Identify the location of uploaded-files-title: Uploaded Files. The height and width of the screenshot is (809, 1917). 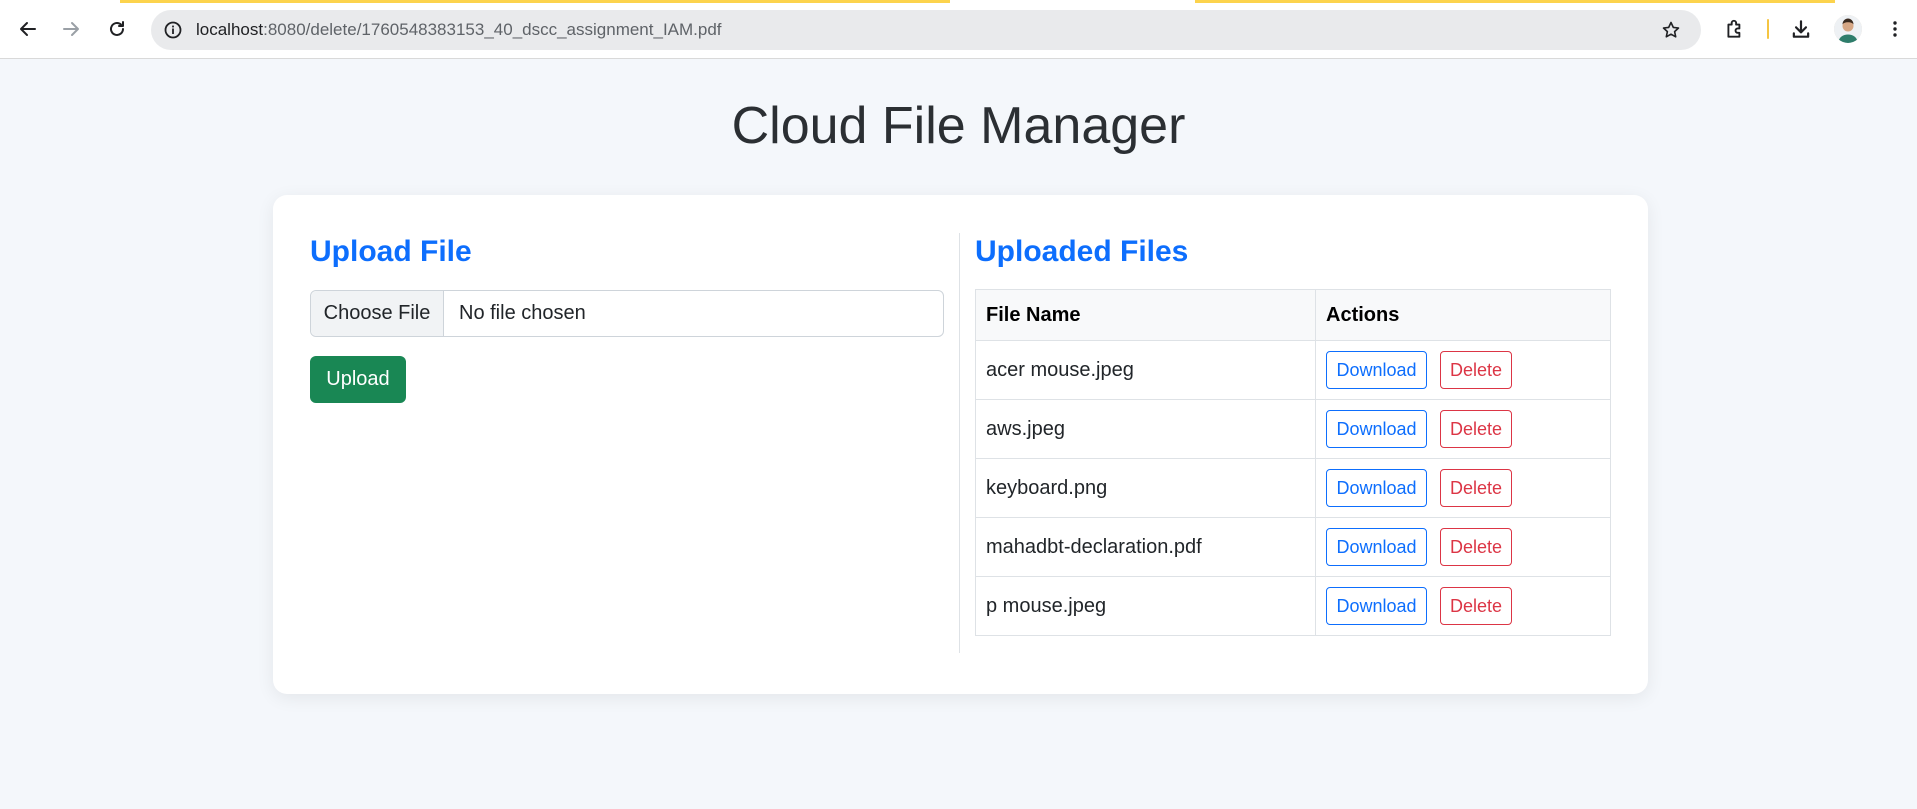
(1082, 251).